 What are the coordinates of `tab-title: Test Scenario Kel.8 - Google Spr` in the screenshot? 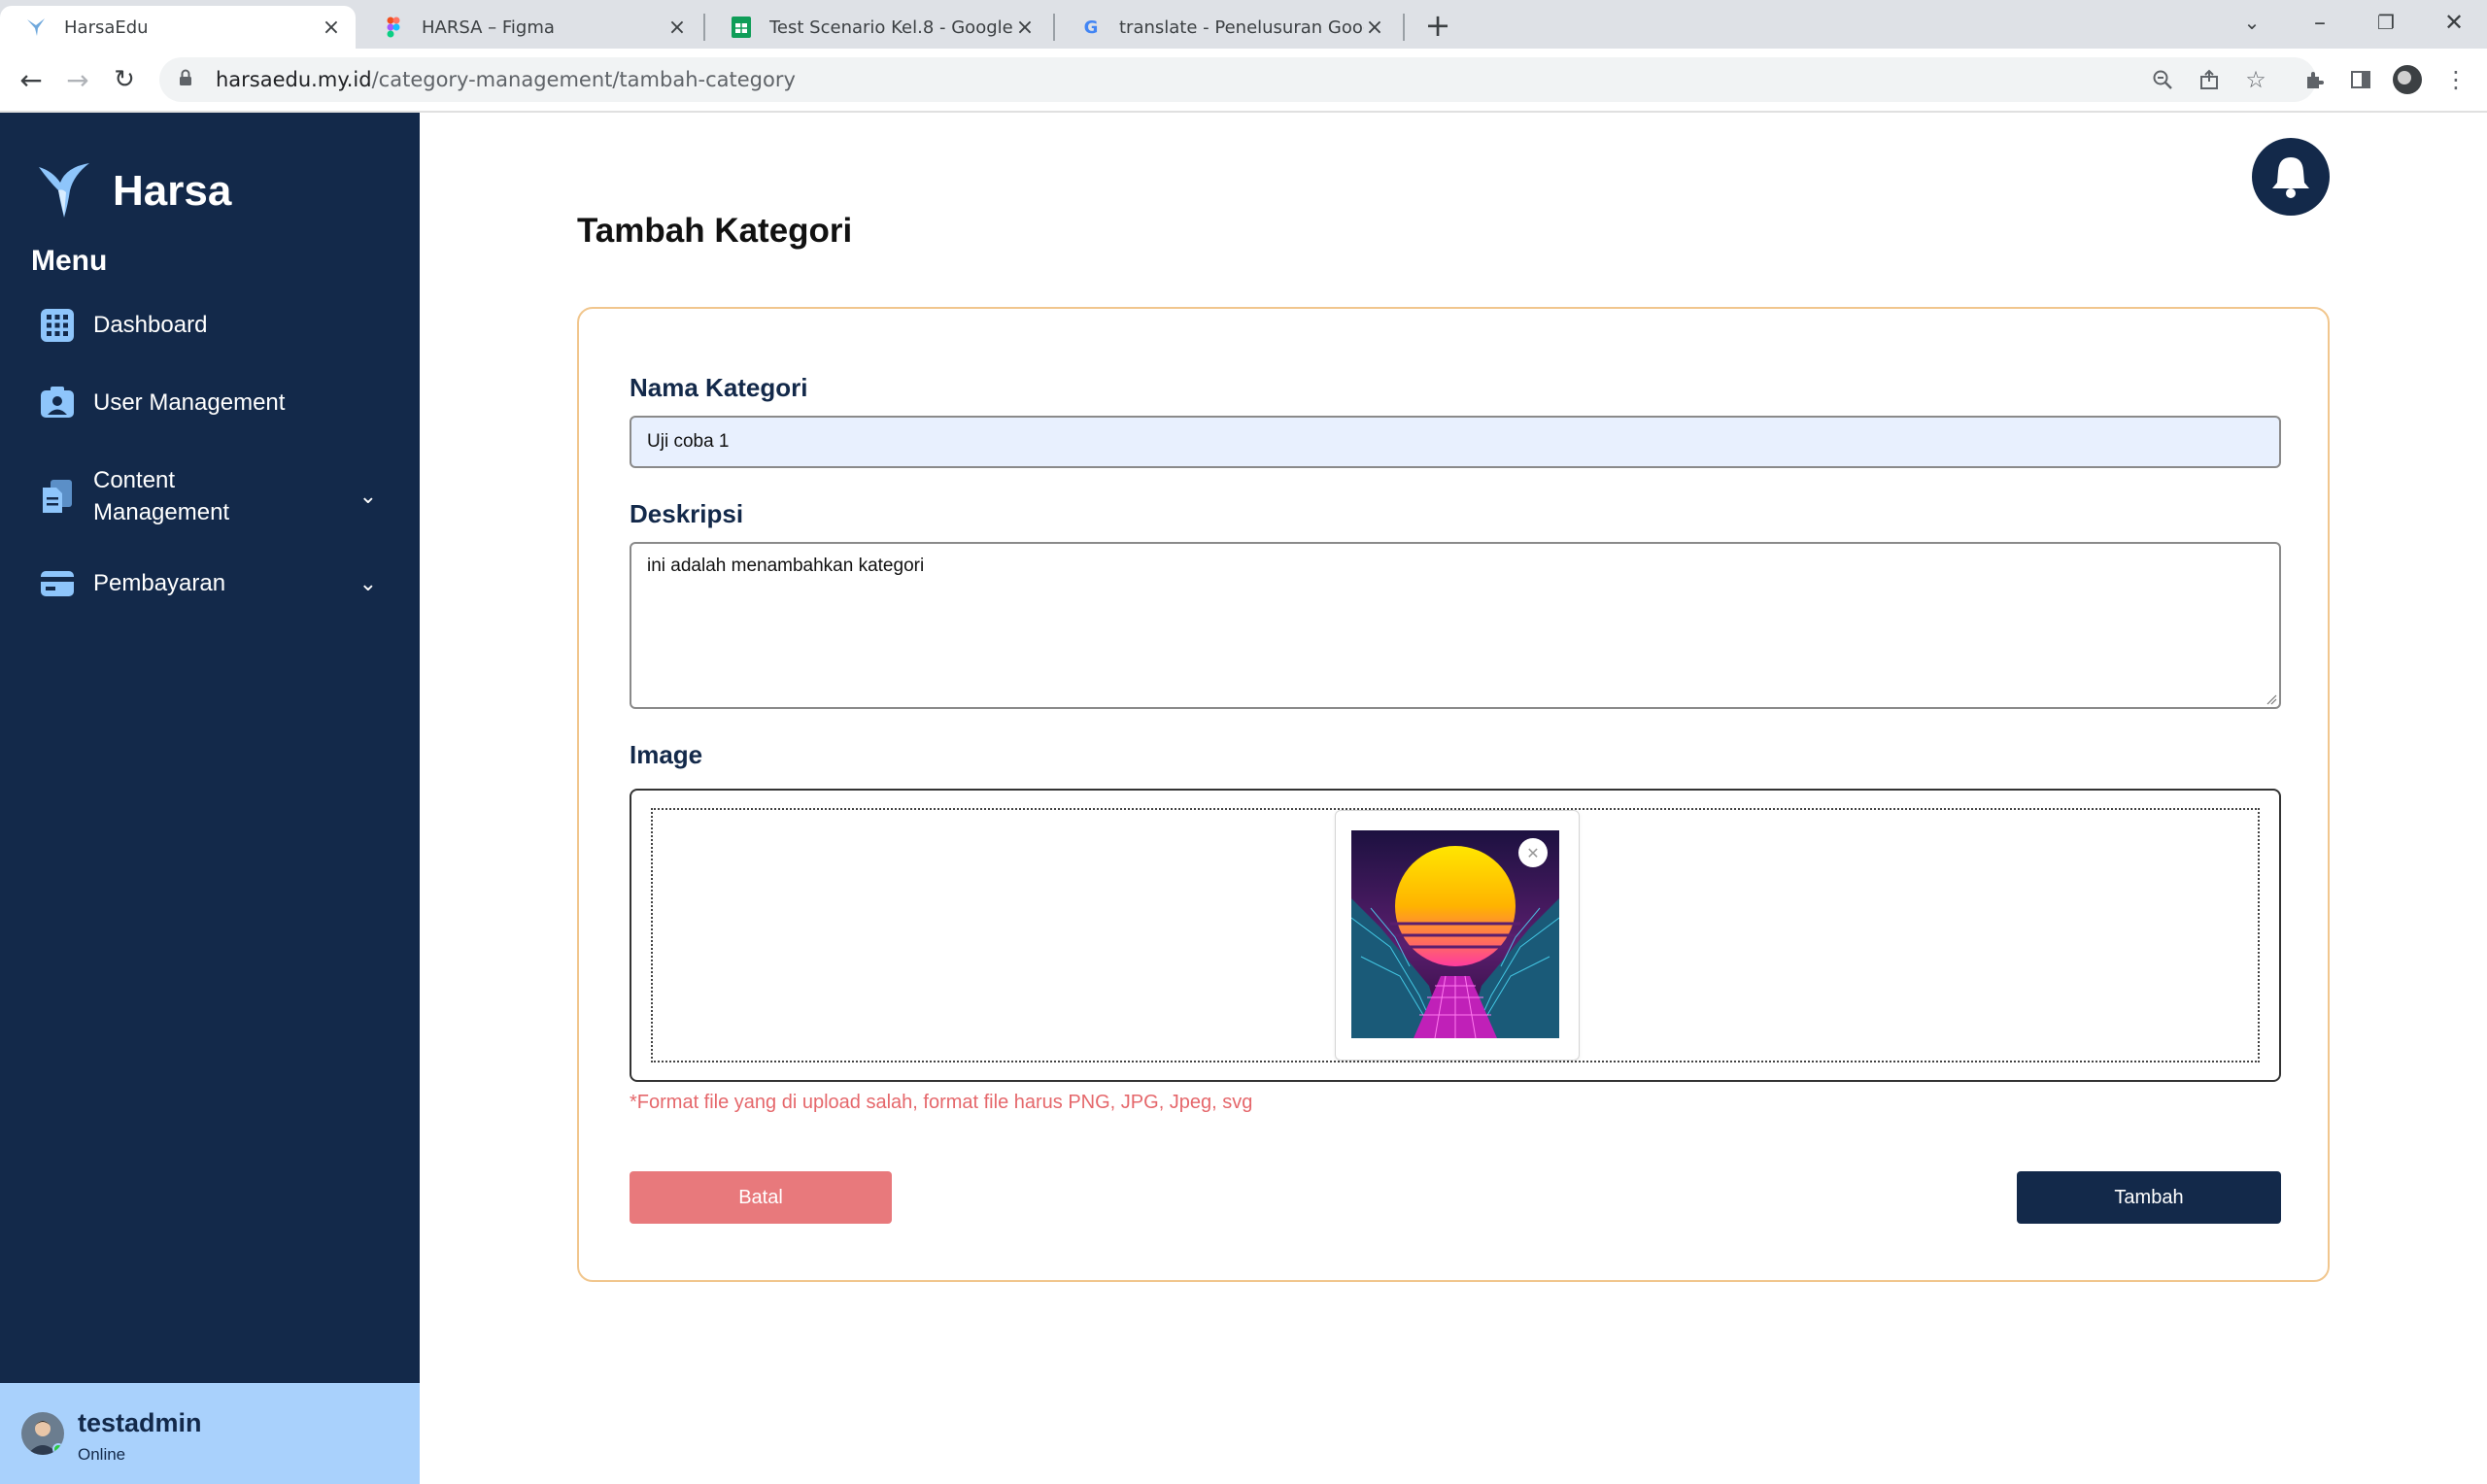 It's located at (891, 27).